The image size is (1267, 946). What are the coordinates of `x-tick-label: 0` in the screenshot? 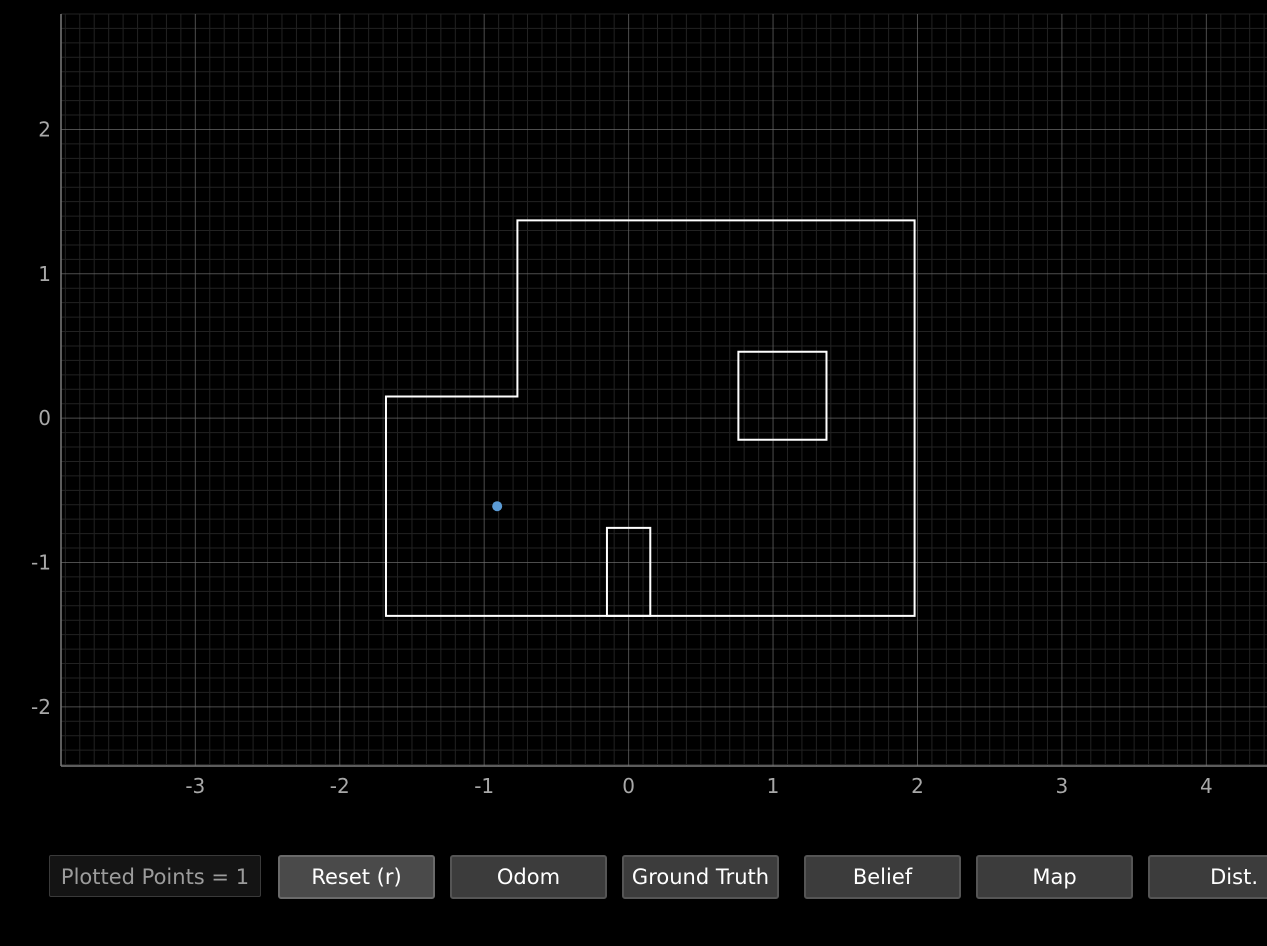 It's located at (628, 786).